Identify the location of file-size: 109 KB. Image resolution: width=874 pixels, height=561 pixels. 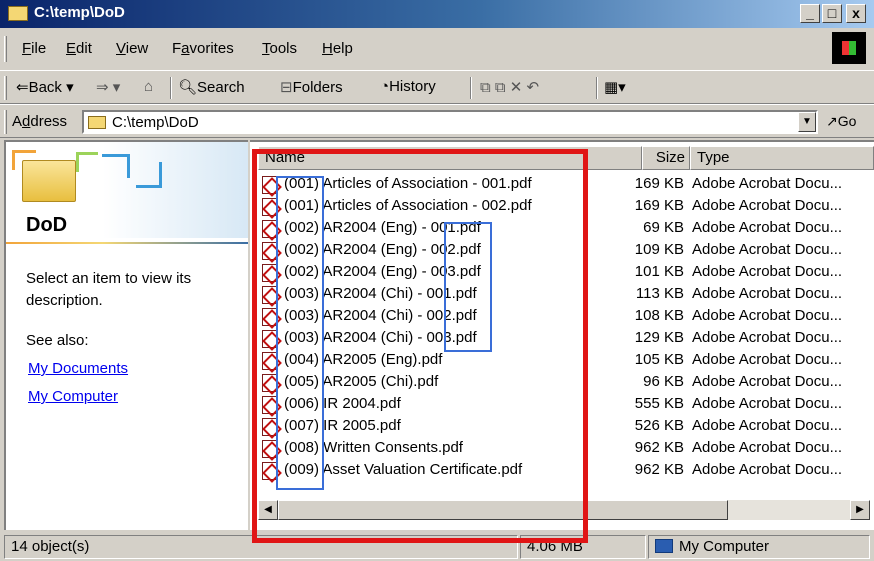
(659, 249).